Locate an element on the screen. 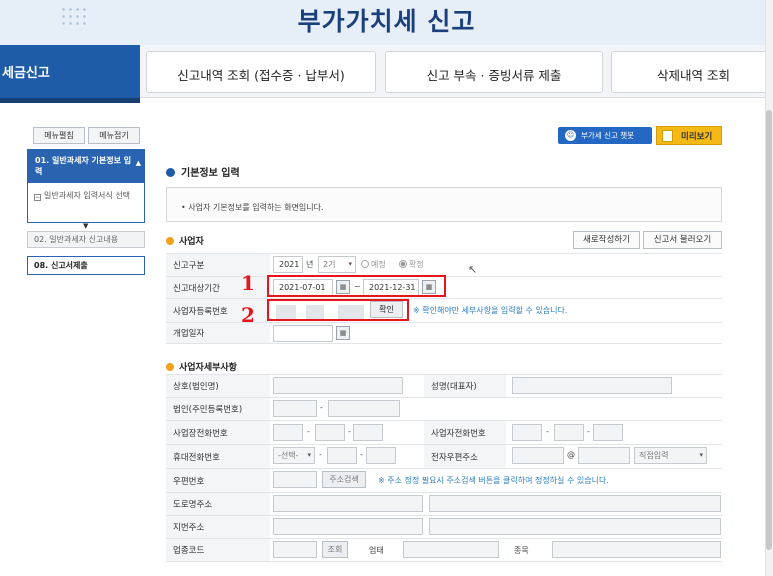 The width and height of the screenshot is (773, 576). rep-input is located at coordinates (592, 385).